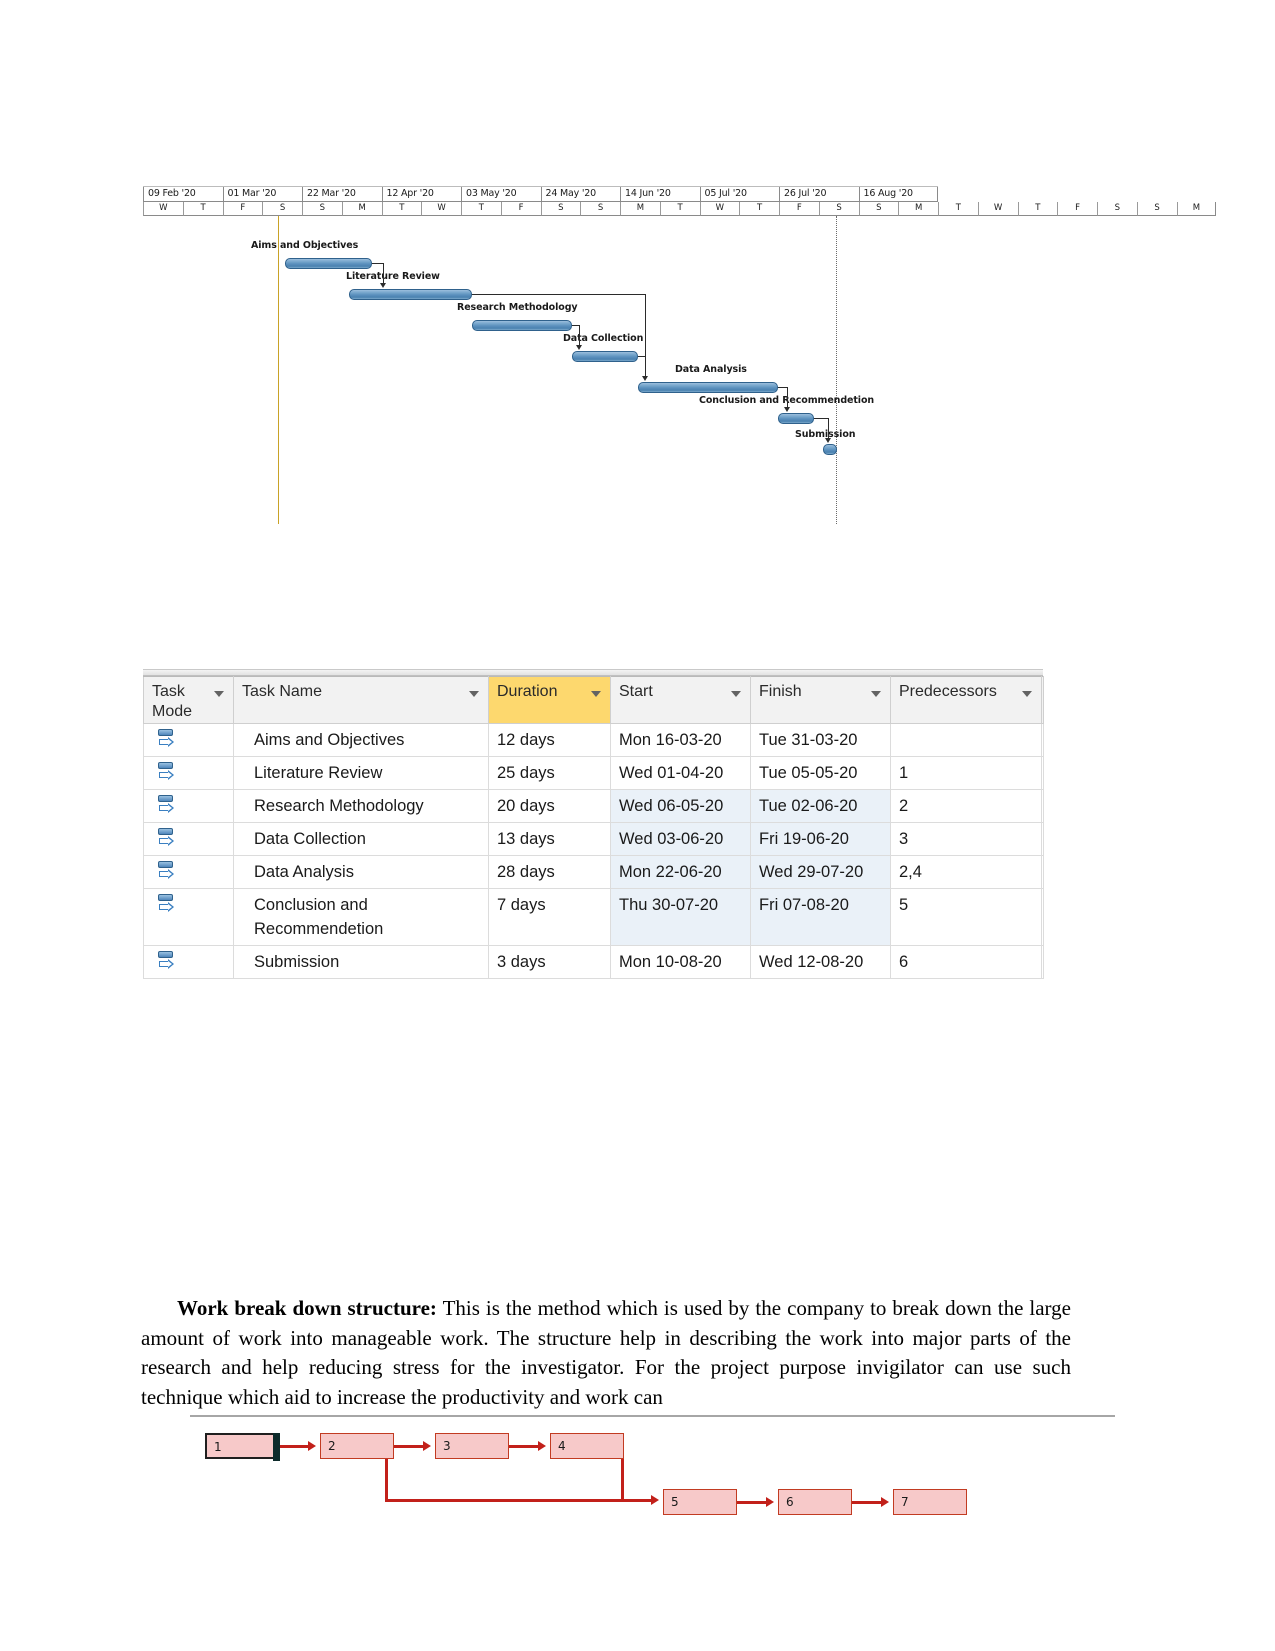  I want to click on cell-start: Mon 10-08-20, so click(680, 962).